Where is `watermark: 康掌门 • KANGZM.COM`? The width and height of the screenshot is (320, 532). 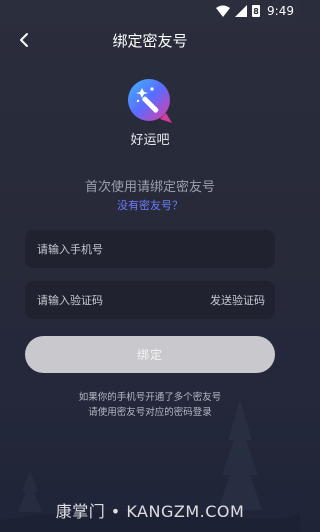 watermark: 康掌门 • KANGZM.COM is located at coordinates (150, 511).